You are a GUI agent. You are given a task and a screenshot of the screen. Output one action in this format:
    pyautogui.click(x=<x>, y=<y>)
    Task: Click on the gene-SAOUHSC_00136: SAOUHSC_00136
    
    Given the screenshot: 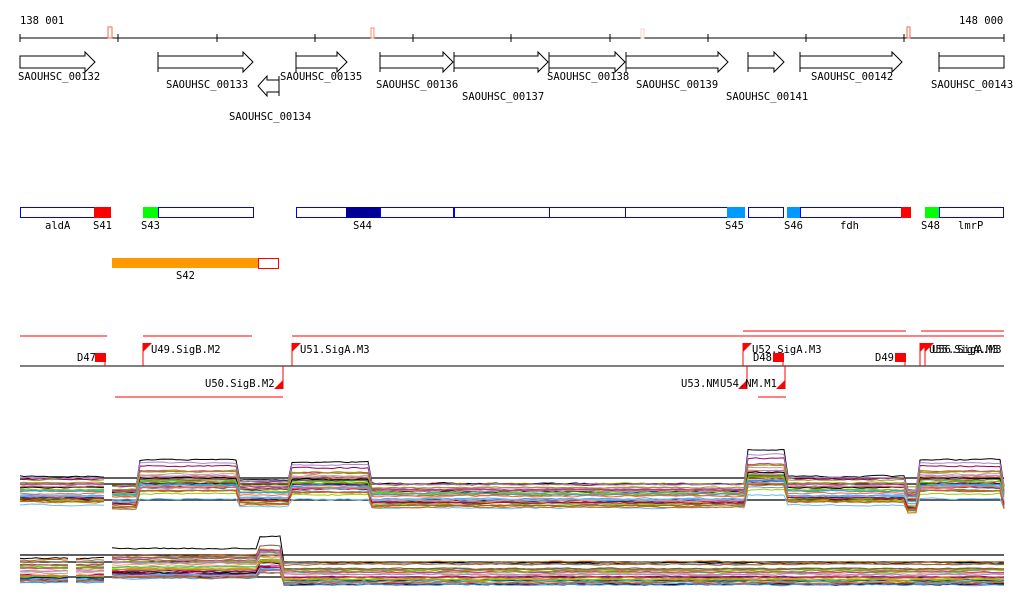 What is the action you would take?
    pyautogui.click(x=417, y=70)
    